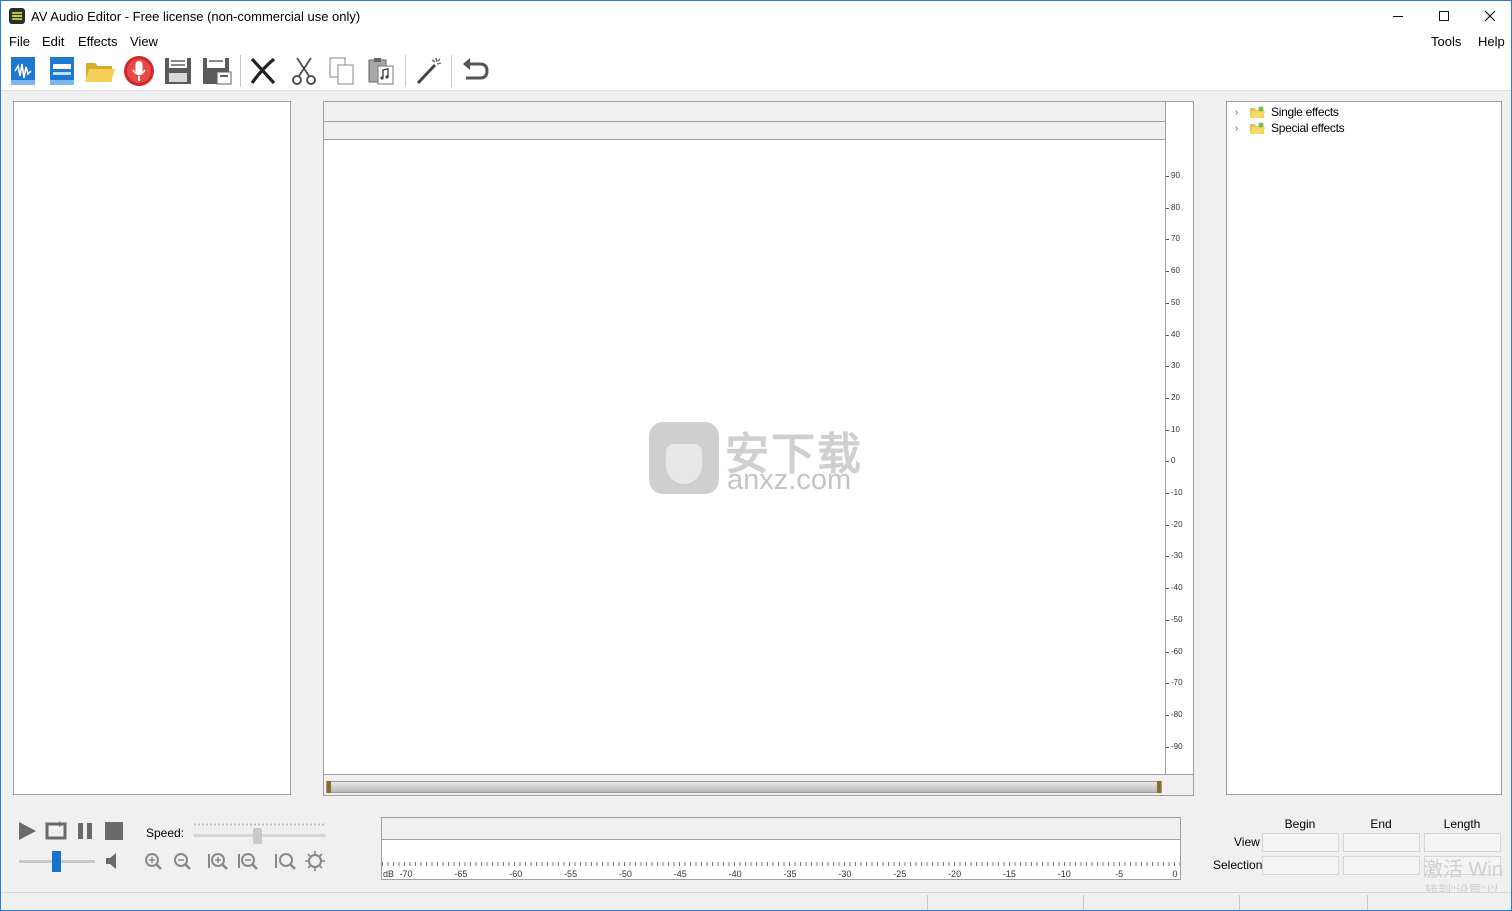 The width and height of the screenshot is (1512, 911). What do you see at coordinates (259, 824) in the screenshot?
I see `speed-slider-ticks` at bounding box center [259, 824].